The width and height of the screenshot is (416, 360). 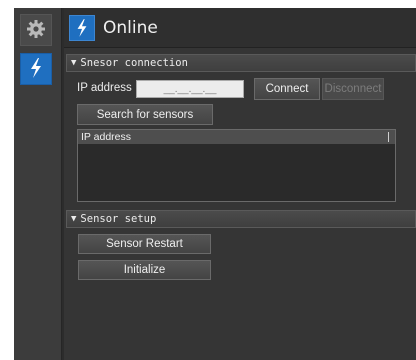 What do you see at coordinates (104, 88) in the screenshot?
I see `ip-address-label: IP address` at bounding box center [104, 88].